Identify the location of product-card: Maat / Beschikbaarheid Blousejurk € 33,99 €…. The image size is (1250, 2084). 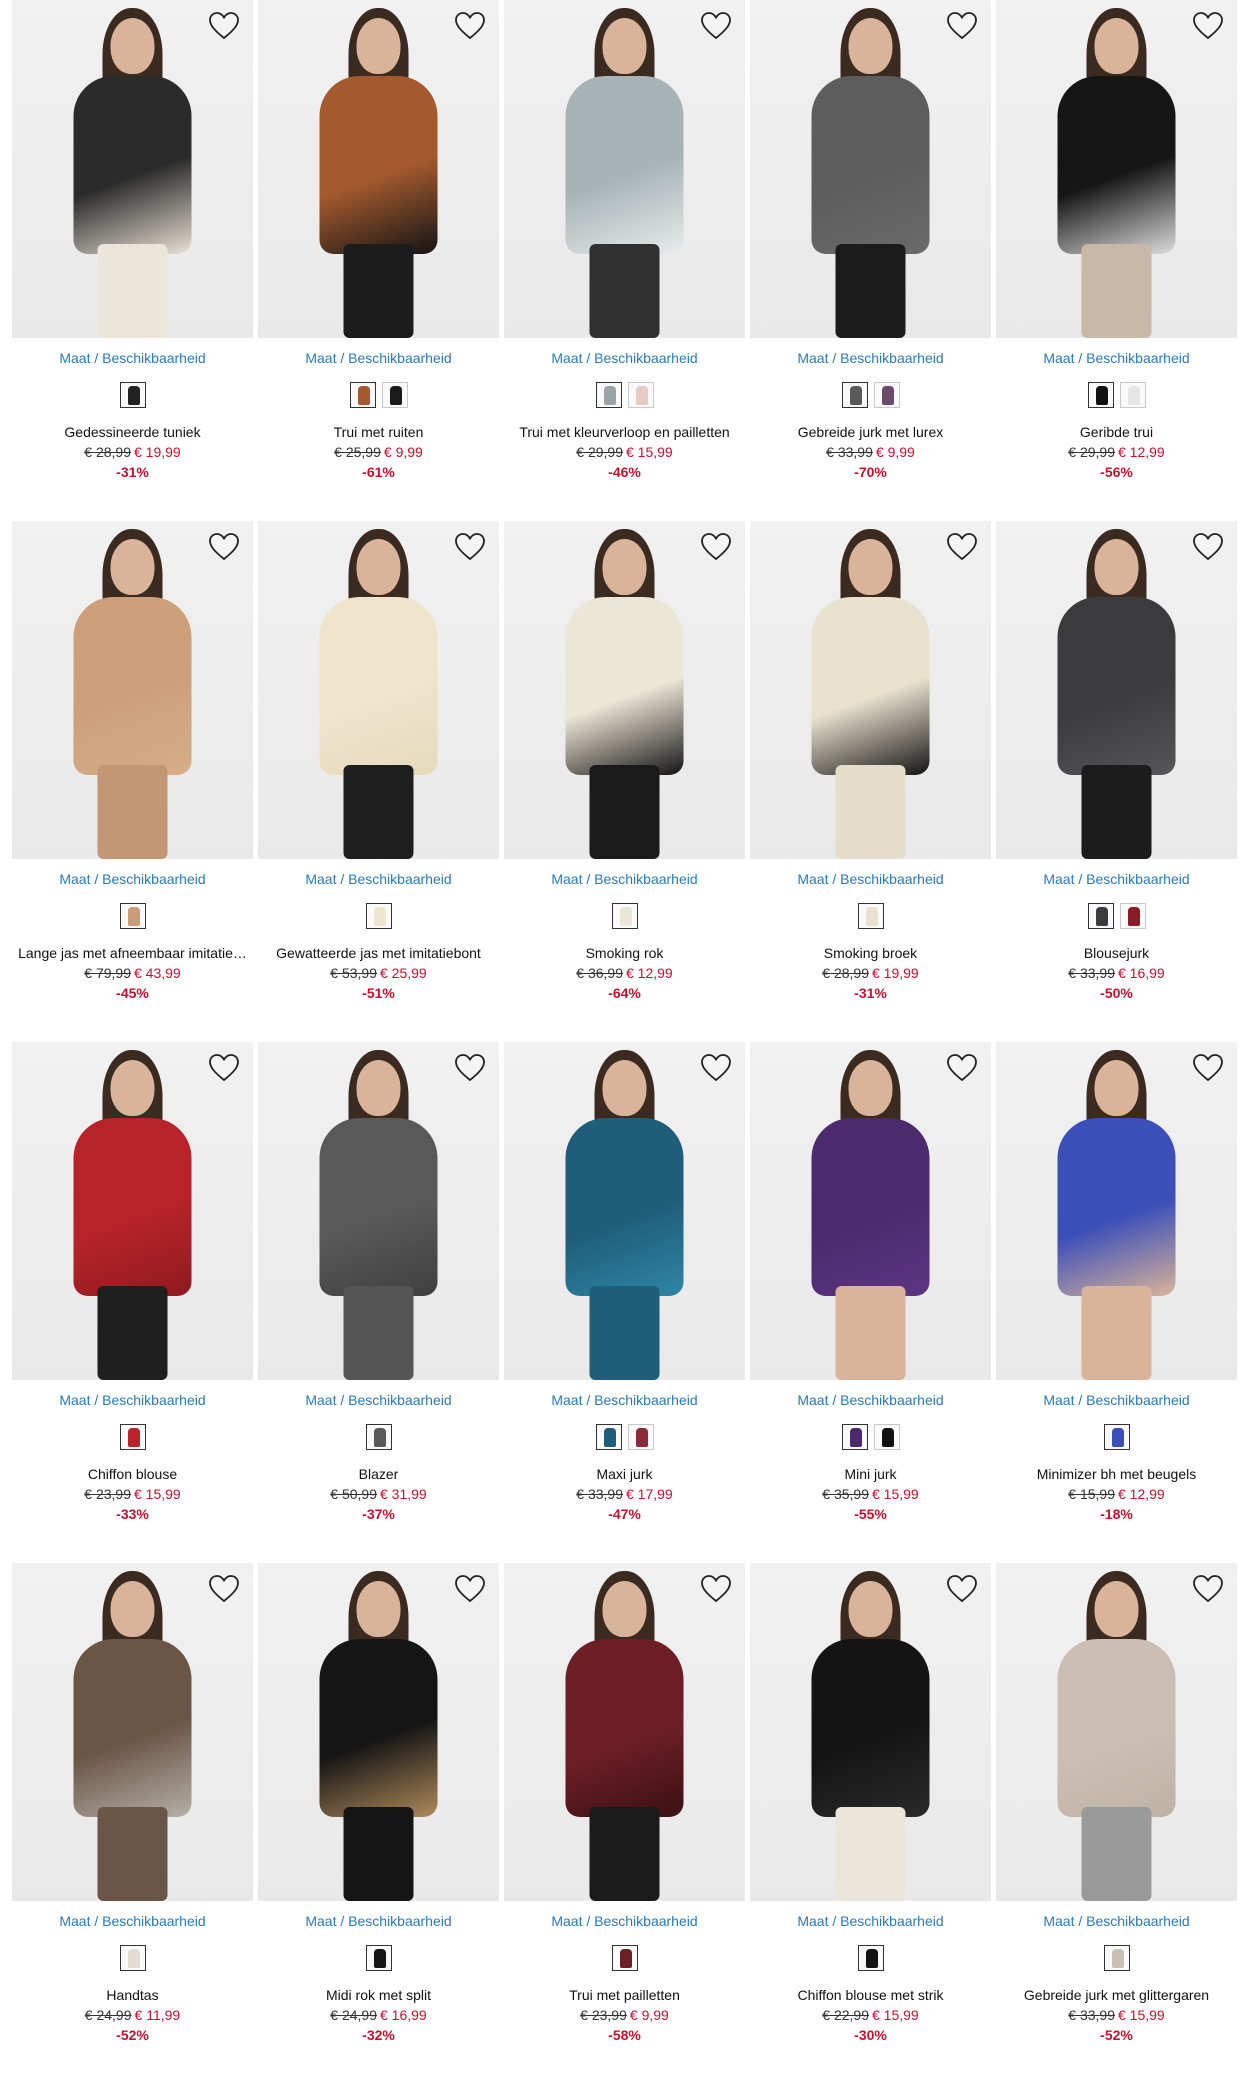
(1116, 781).